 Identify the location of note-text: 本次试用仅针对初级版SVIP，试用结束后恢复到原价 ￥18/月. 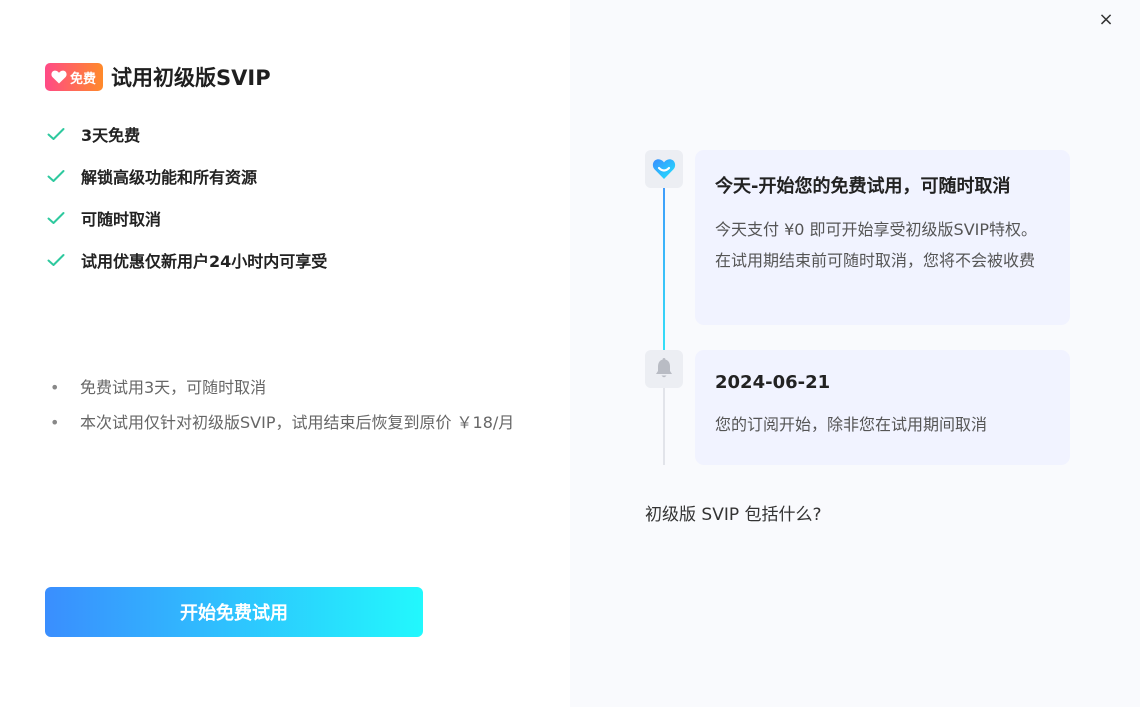
(297, 422).